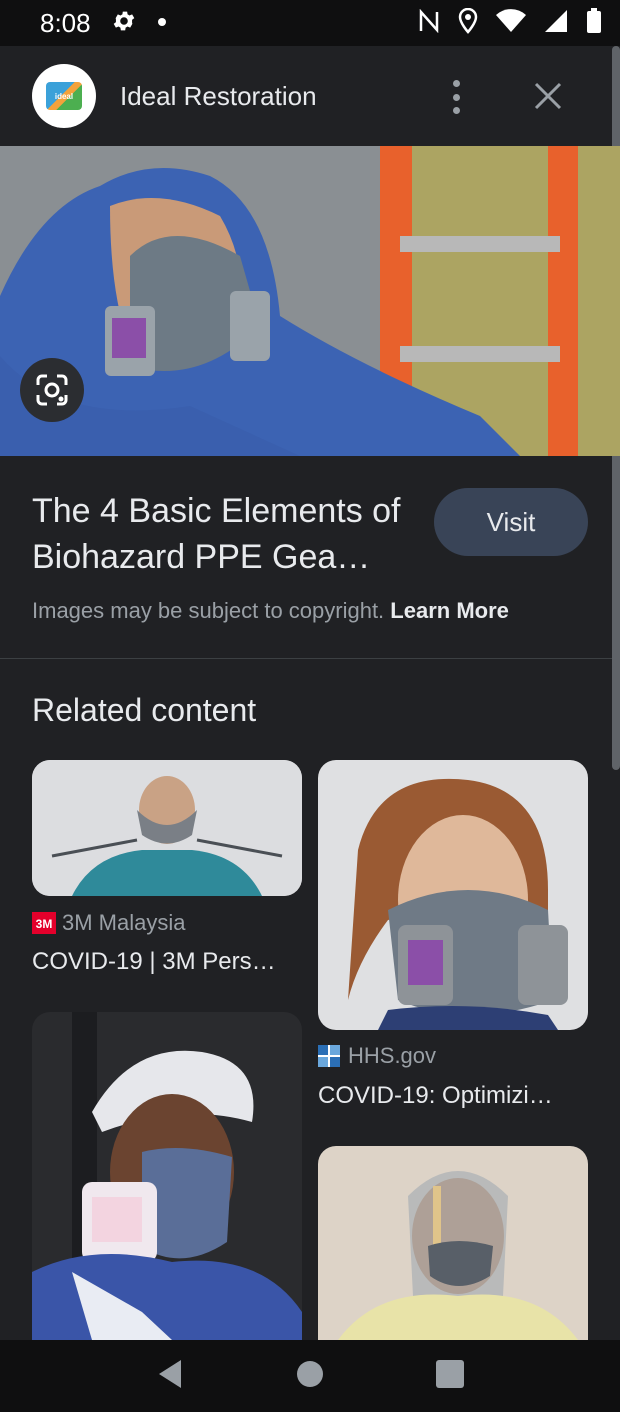 Image resolution: width=620 pixels, height=1412 pixels. I want to click on more-vert-icon, so click(456, 97).